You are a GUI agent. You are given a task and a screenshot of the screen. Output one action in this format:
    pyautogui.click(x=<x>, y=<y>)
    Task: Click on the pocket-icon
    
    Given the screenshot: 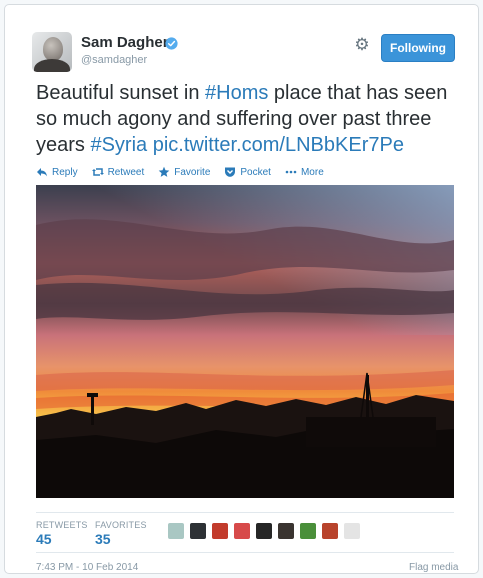 What is the action you would take?
    pyautogui.click(x=230, y=172)
    